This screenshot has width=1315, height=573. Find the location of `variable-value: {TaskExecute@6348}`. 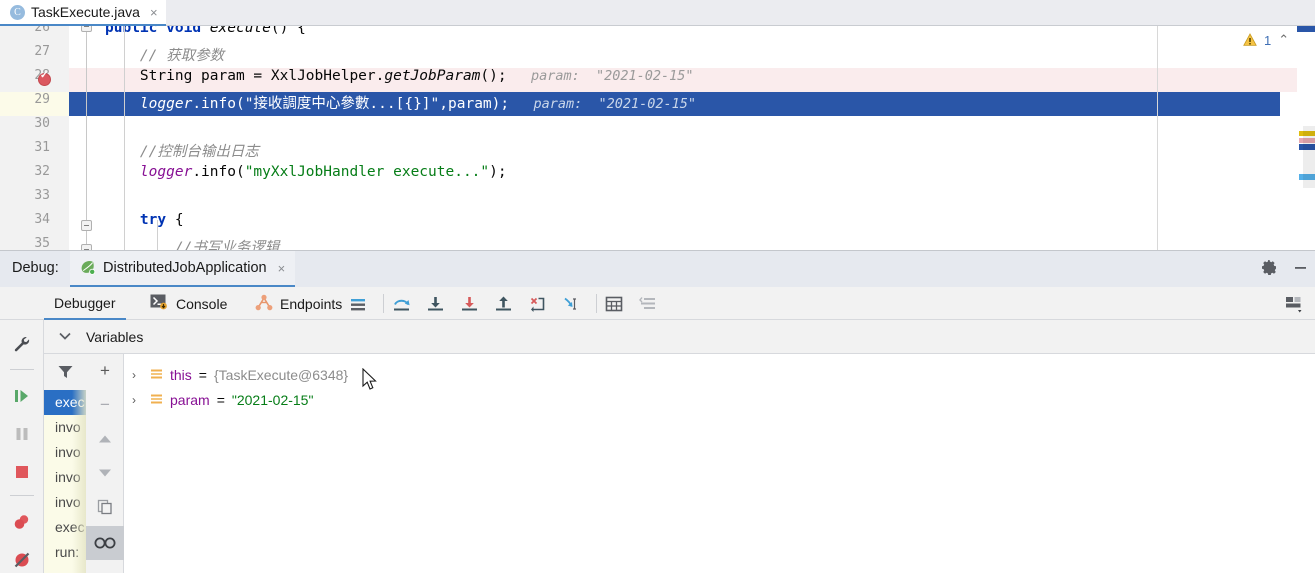

variable-value: {TaskExecute@6348} is located at coordinates (281, 374).